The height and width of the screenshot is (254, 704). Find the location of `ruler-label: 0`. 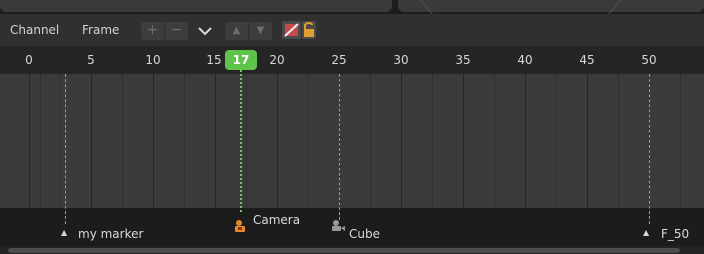

ruler-label: 0 is located at coordinates (29, 60).